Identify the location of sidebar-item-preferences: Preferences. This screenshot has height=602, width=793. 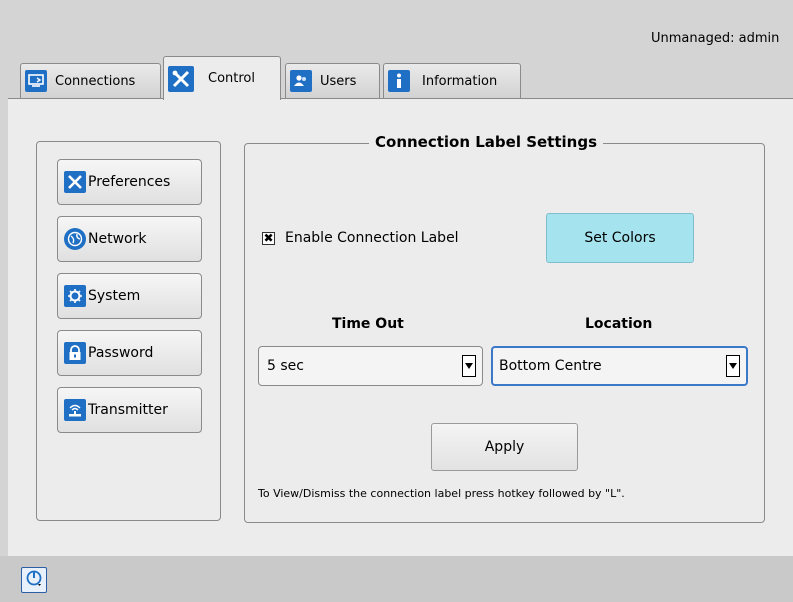
(129, 182).